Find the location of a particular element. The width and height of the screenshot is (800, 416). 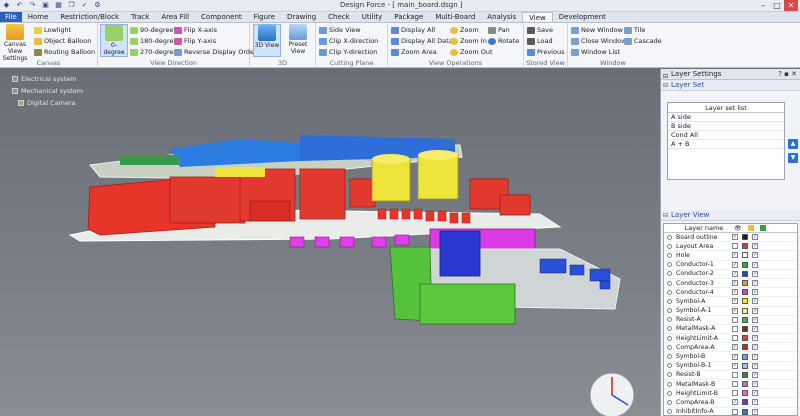

save-view-button: Save is located at coordinates (540, 30).